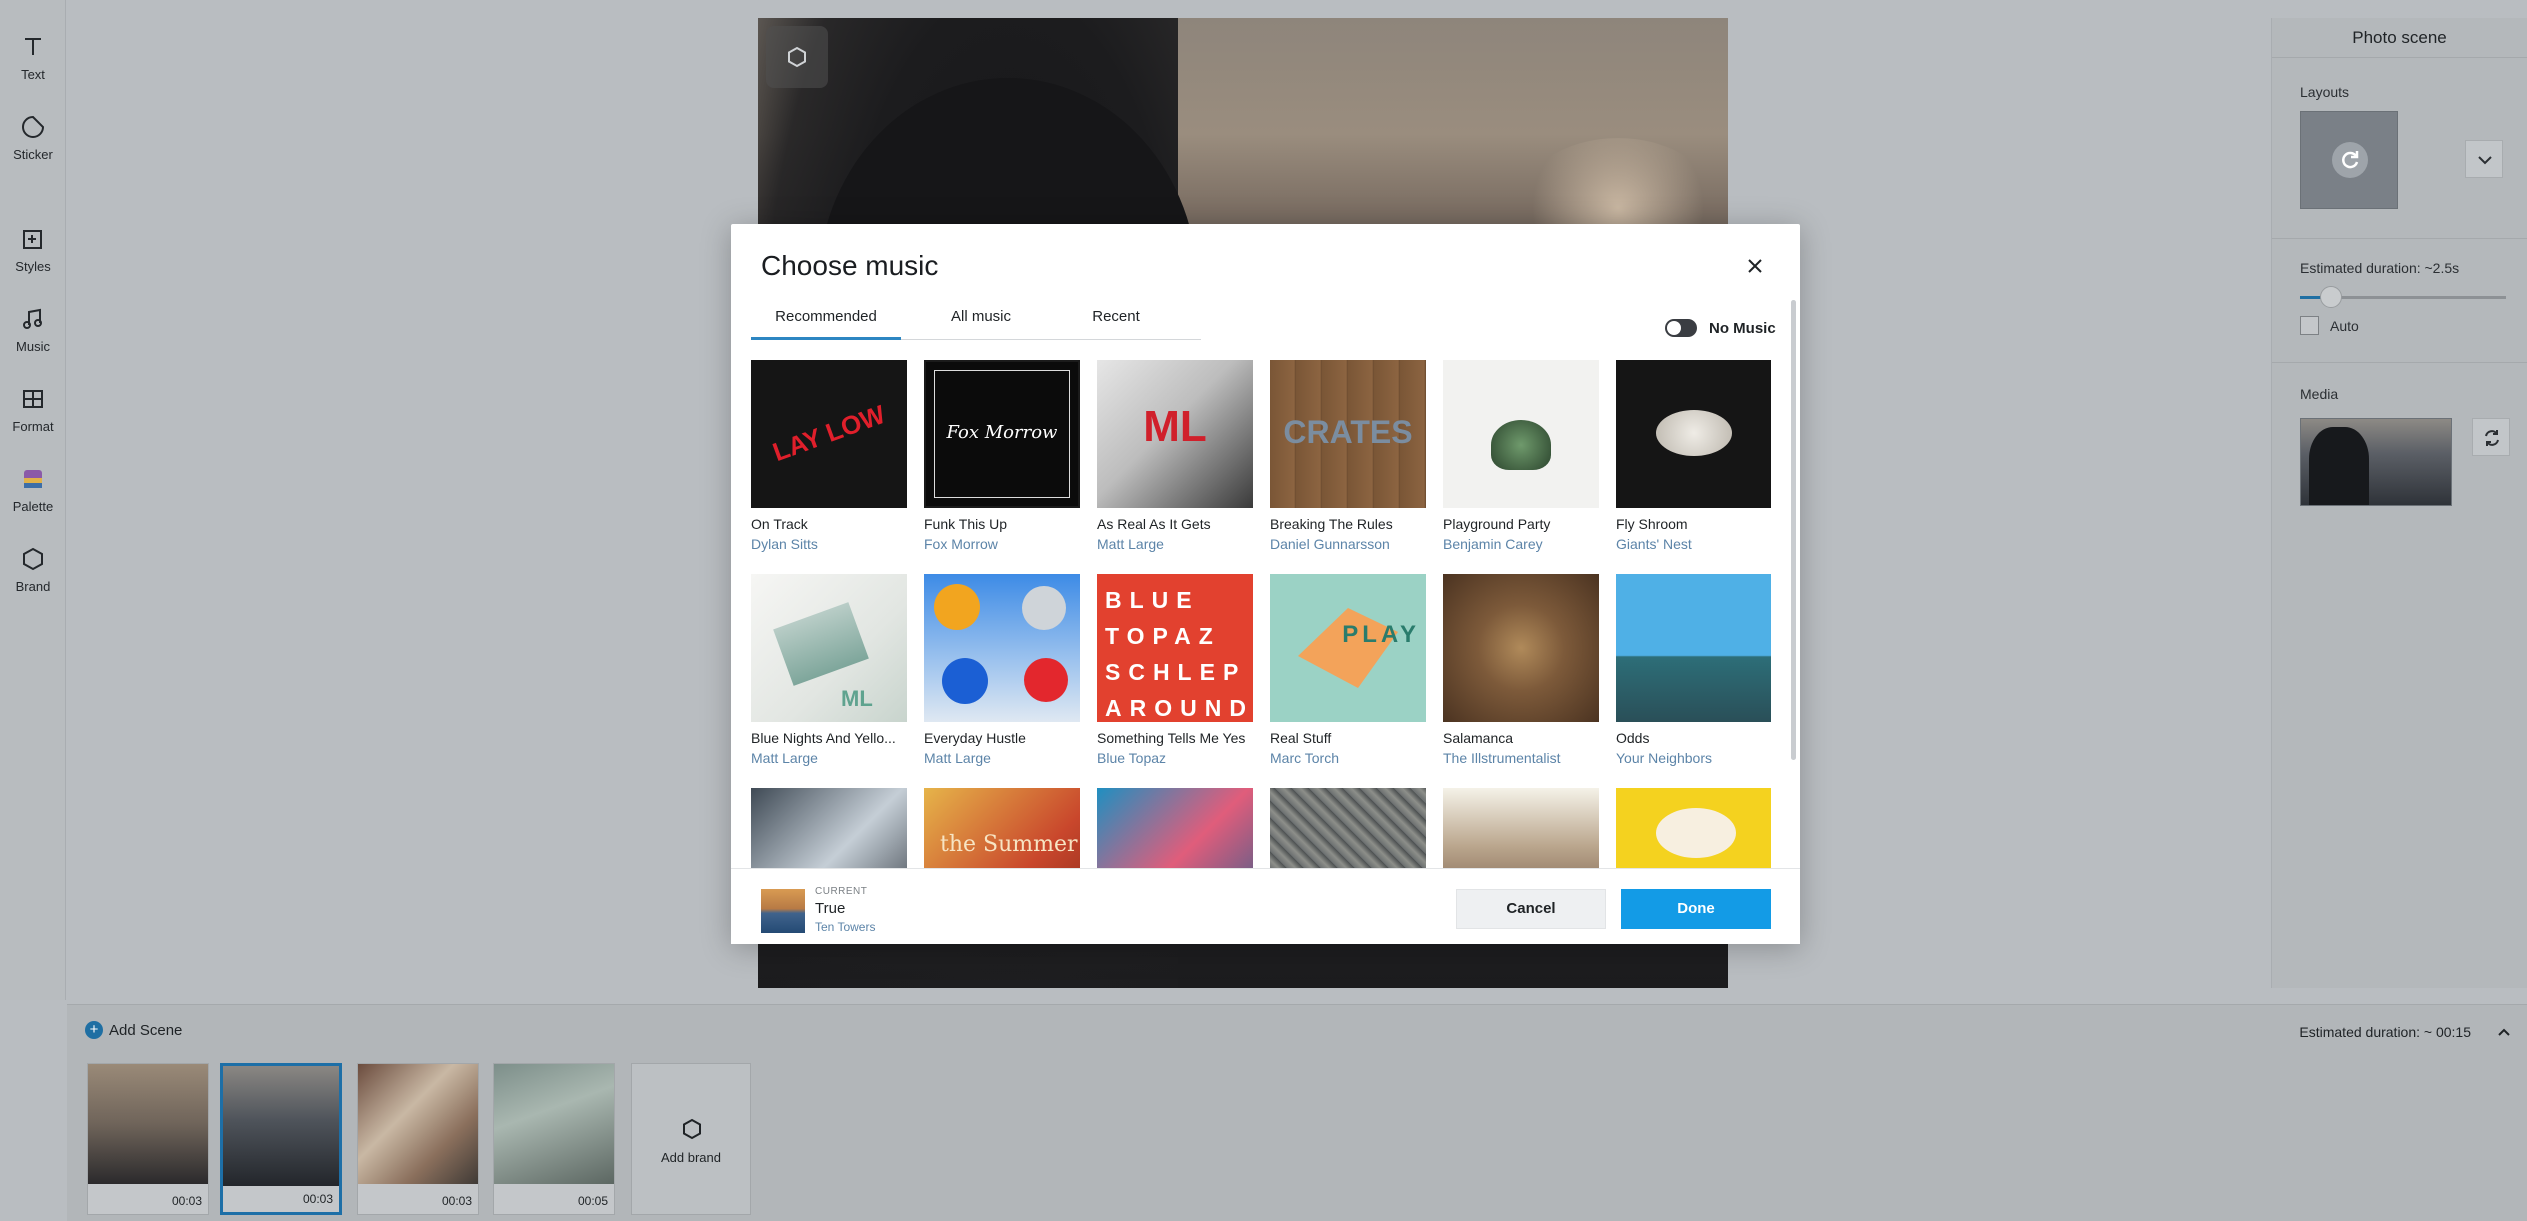 This screenshot has height=1221, width=2527. I want to click on track-artist: Blue Topaz, so click(1175, 758).